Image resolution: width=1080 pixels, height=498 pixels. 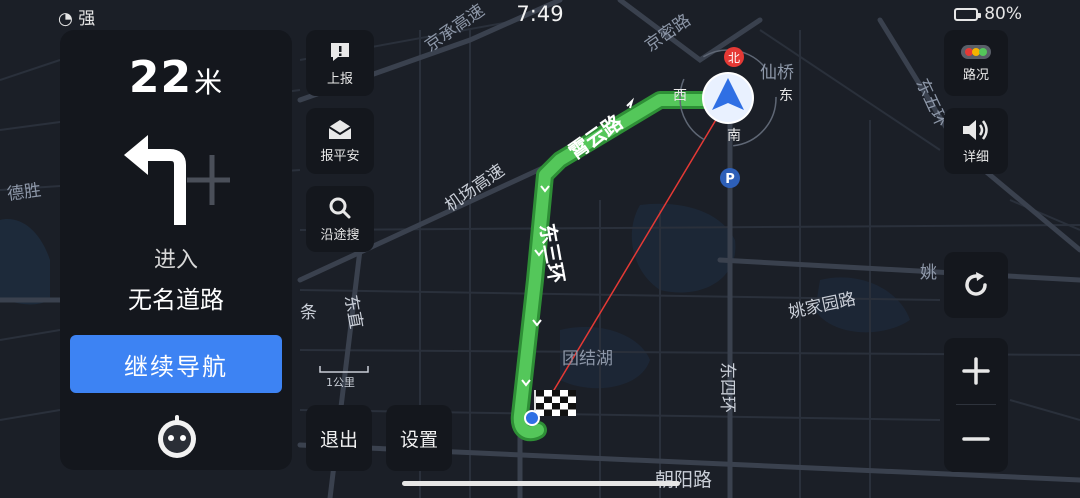 I want to click on map-label-yitiao: 条, so click(x=308, y=313).